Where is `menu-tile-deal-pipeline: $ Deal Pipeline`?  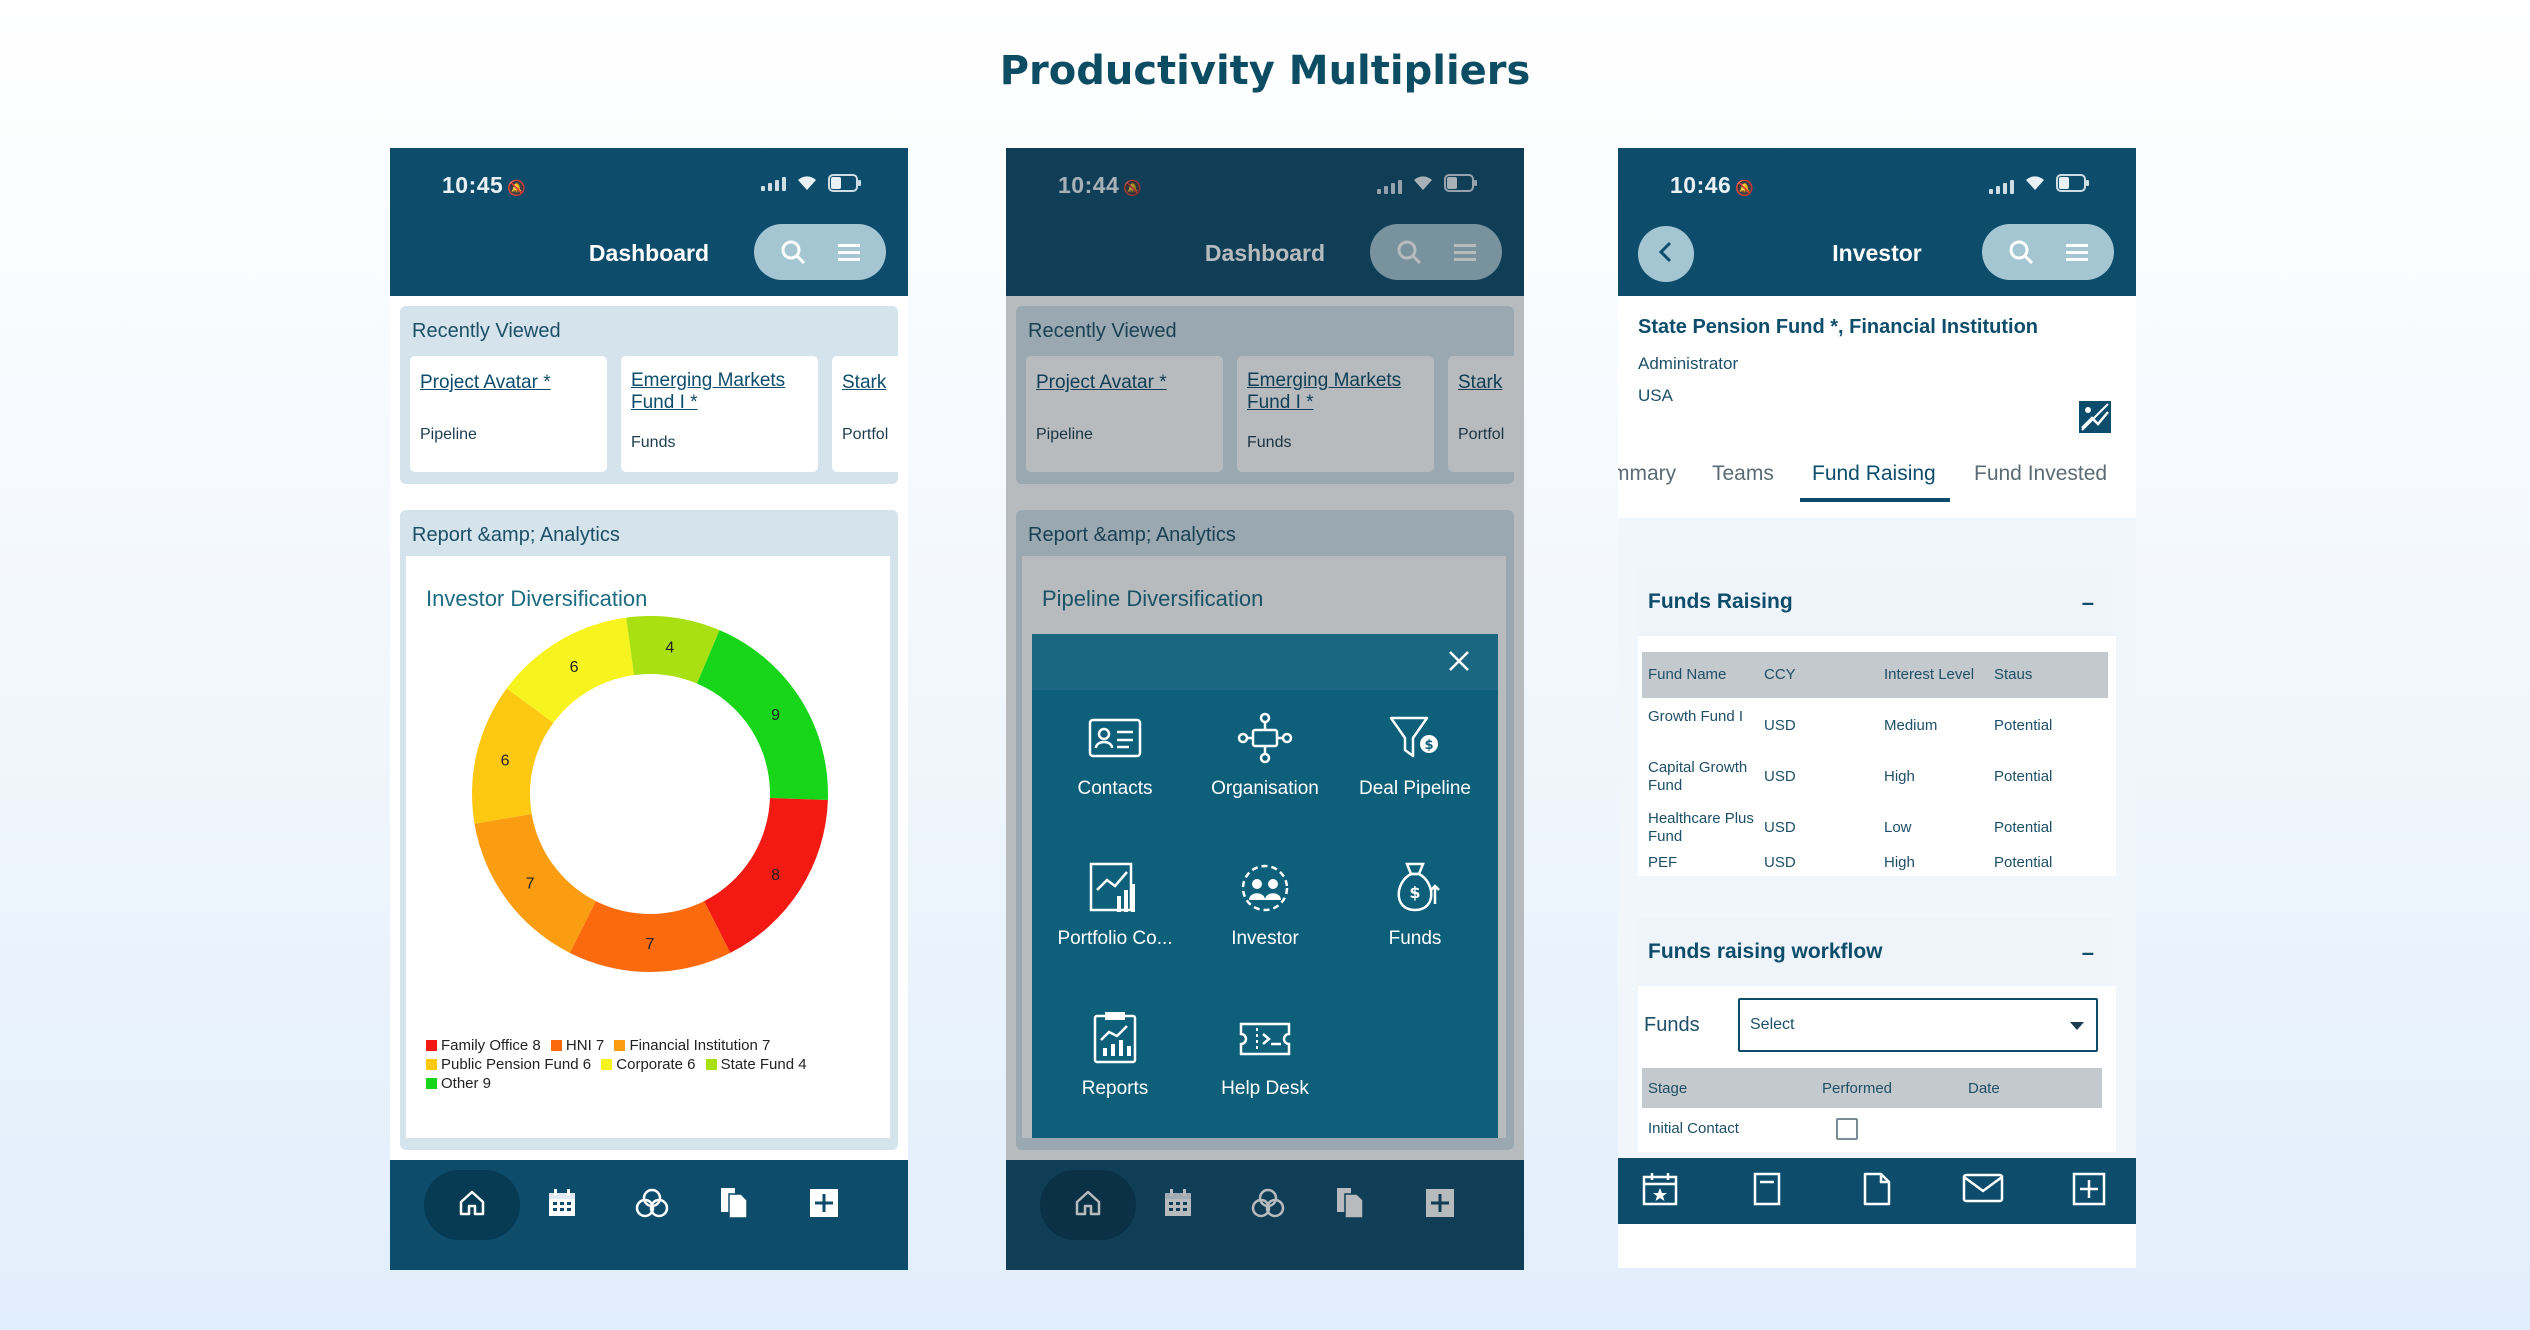
menu-tile-deal-pipeline: $ Deal Pipeline is located at coordinates (1415, 765).